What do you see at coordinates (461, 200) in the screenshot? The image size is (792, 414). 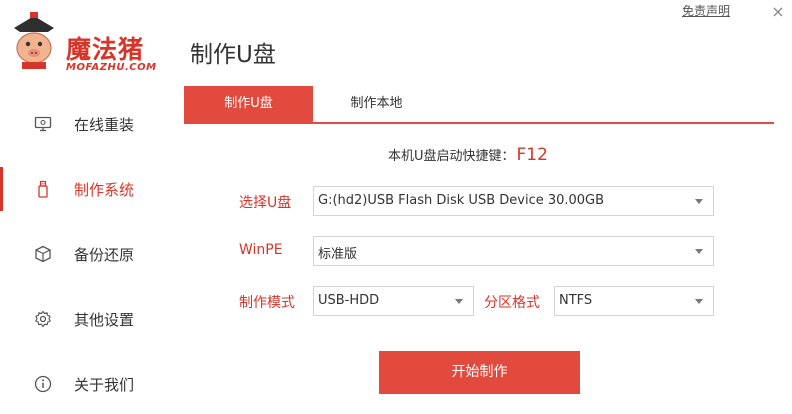 I see `usb-select-value: G:(hd2)USB Flash Disk USB Device 30.00GB` at bounding box center [461, 200].